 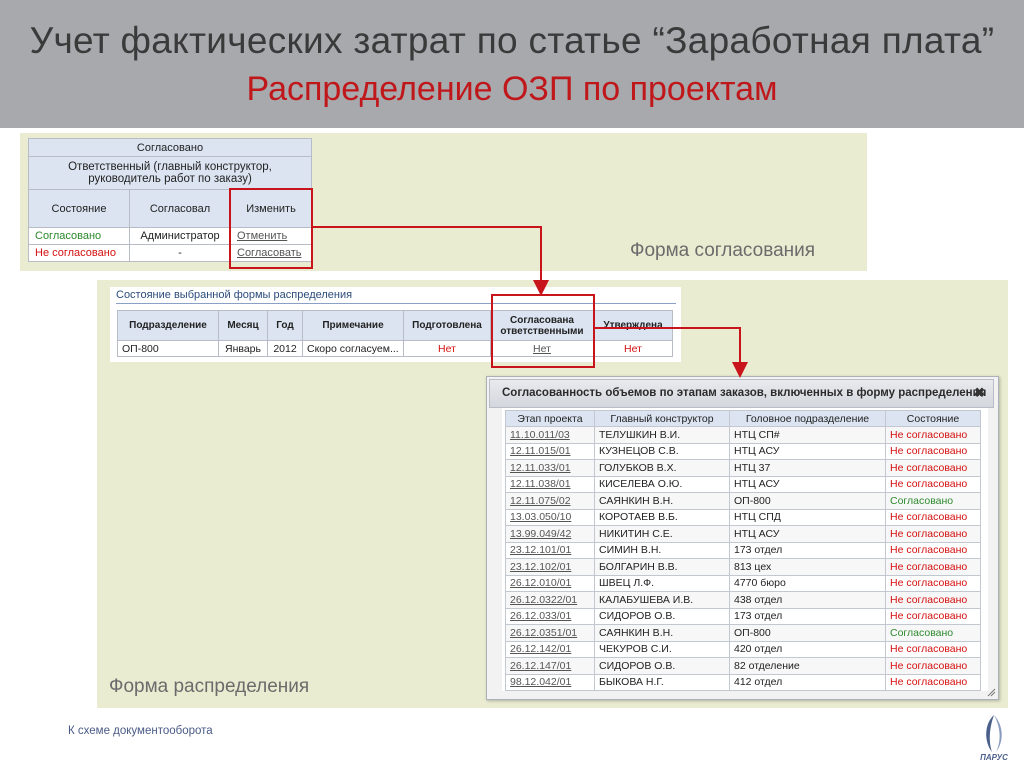 What do you see at coordinates (662, 517) in the screenshot?
I see `designer-cell: КОРОТАЕВ В.Б.` at bounding box center [662, 517].